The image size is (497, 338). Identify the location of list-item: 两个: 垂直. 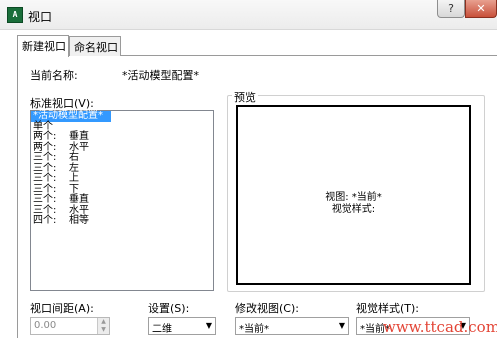
(122, 137).